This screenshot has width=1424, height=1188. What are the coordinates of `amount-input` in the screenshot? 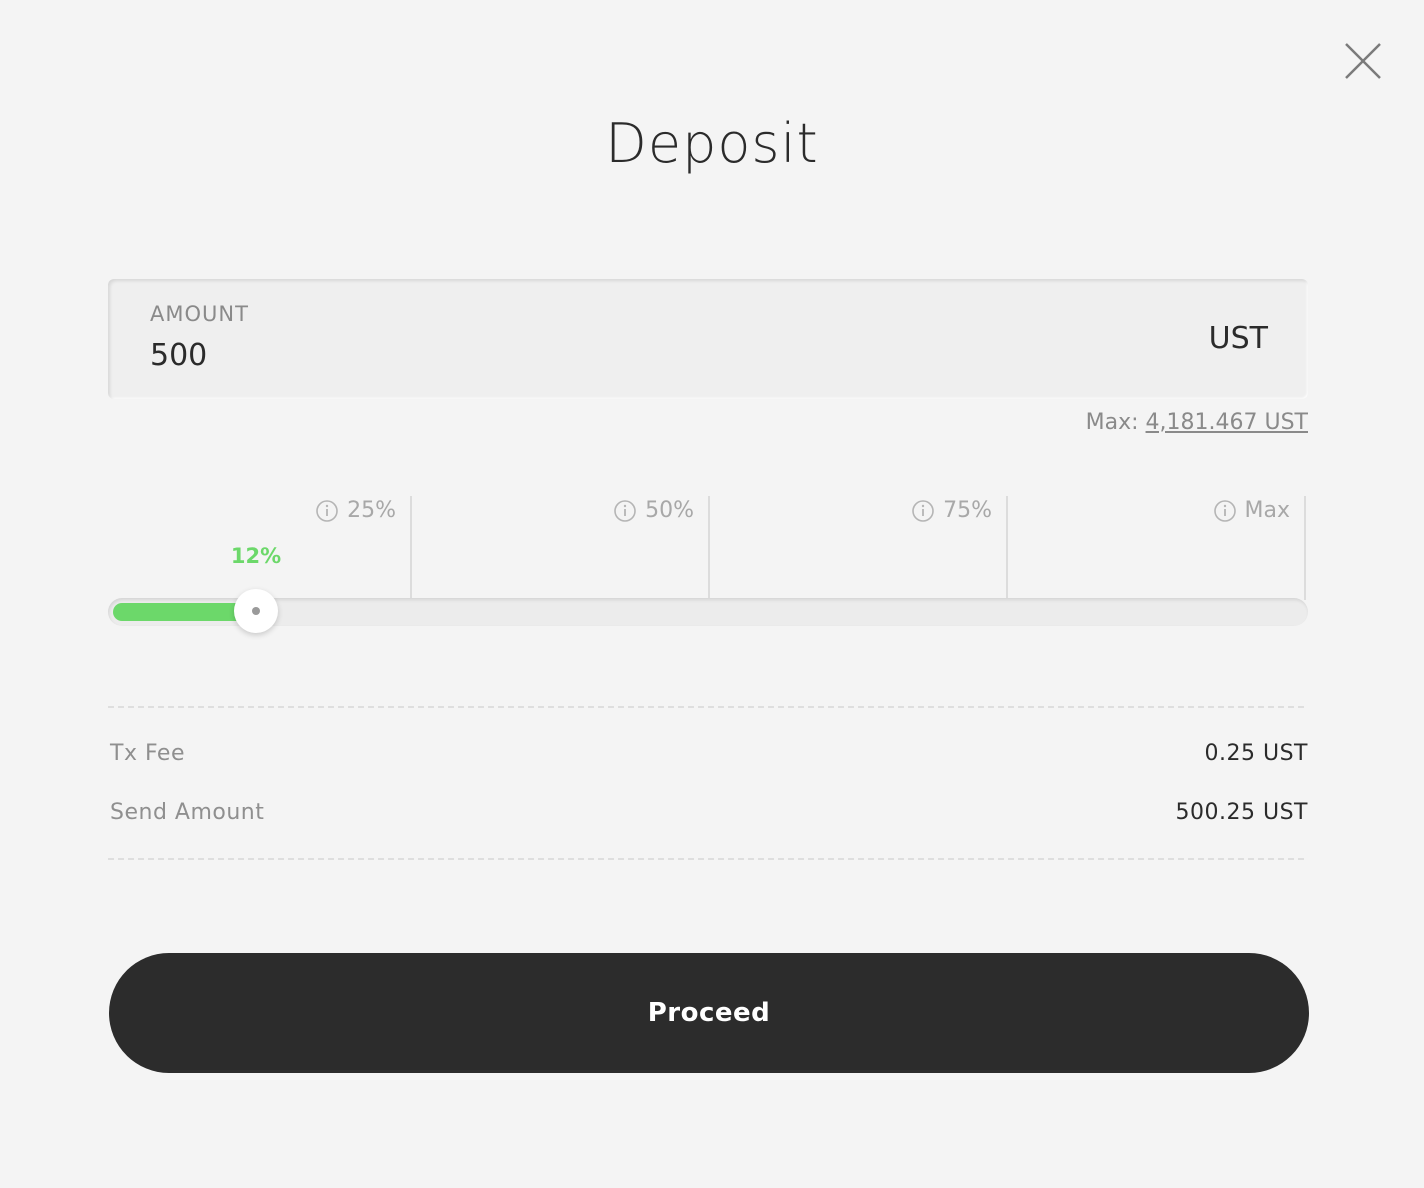 It's located at (600, 355).